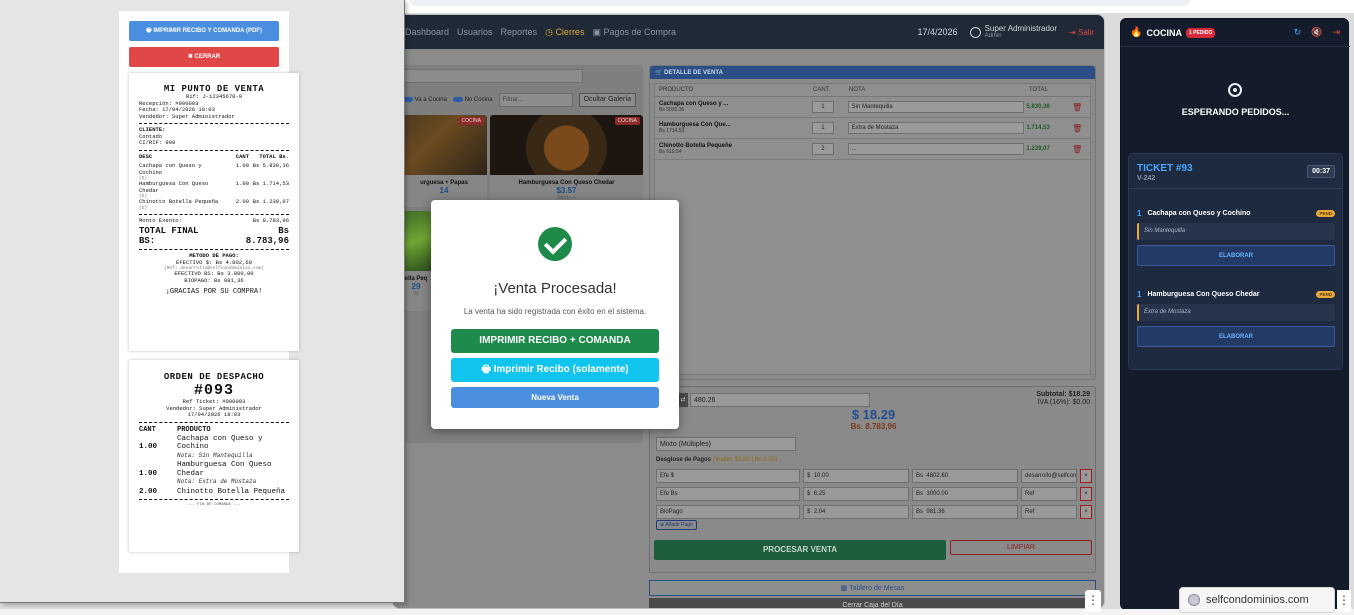 Image resolution: width=1354 pixels, height=615 pixels. Describe the element at coordinates (872, 603) in the screenshot. I see `close-cash-button: Cerrar Caja del Día` at that location.